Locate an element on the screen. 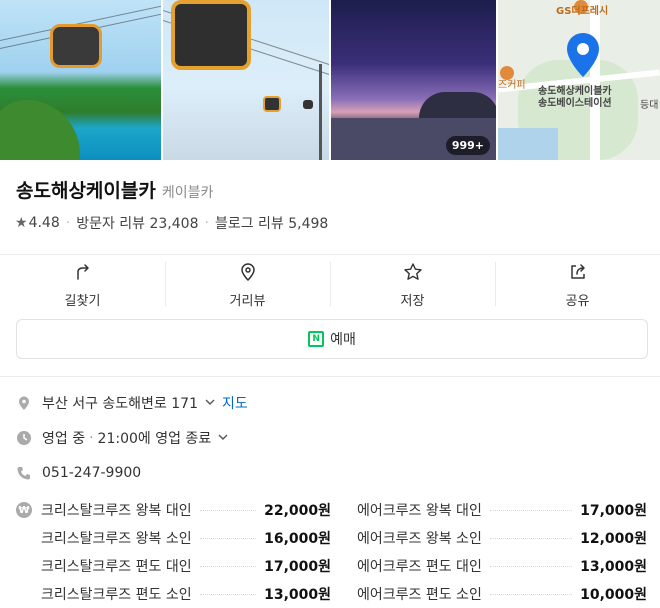 The height and width of the screenshot is (608, 660). phone-icon is located at coordinates (24, 473).